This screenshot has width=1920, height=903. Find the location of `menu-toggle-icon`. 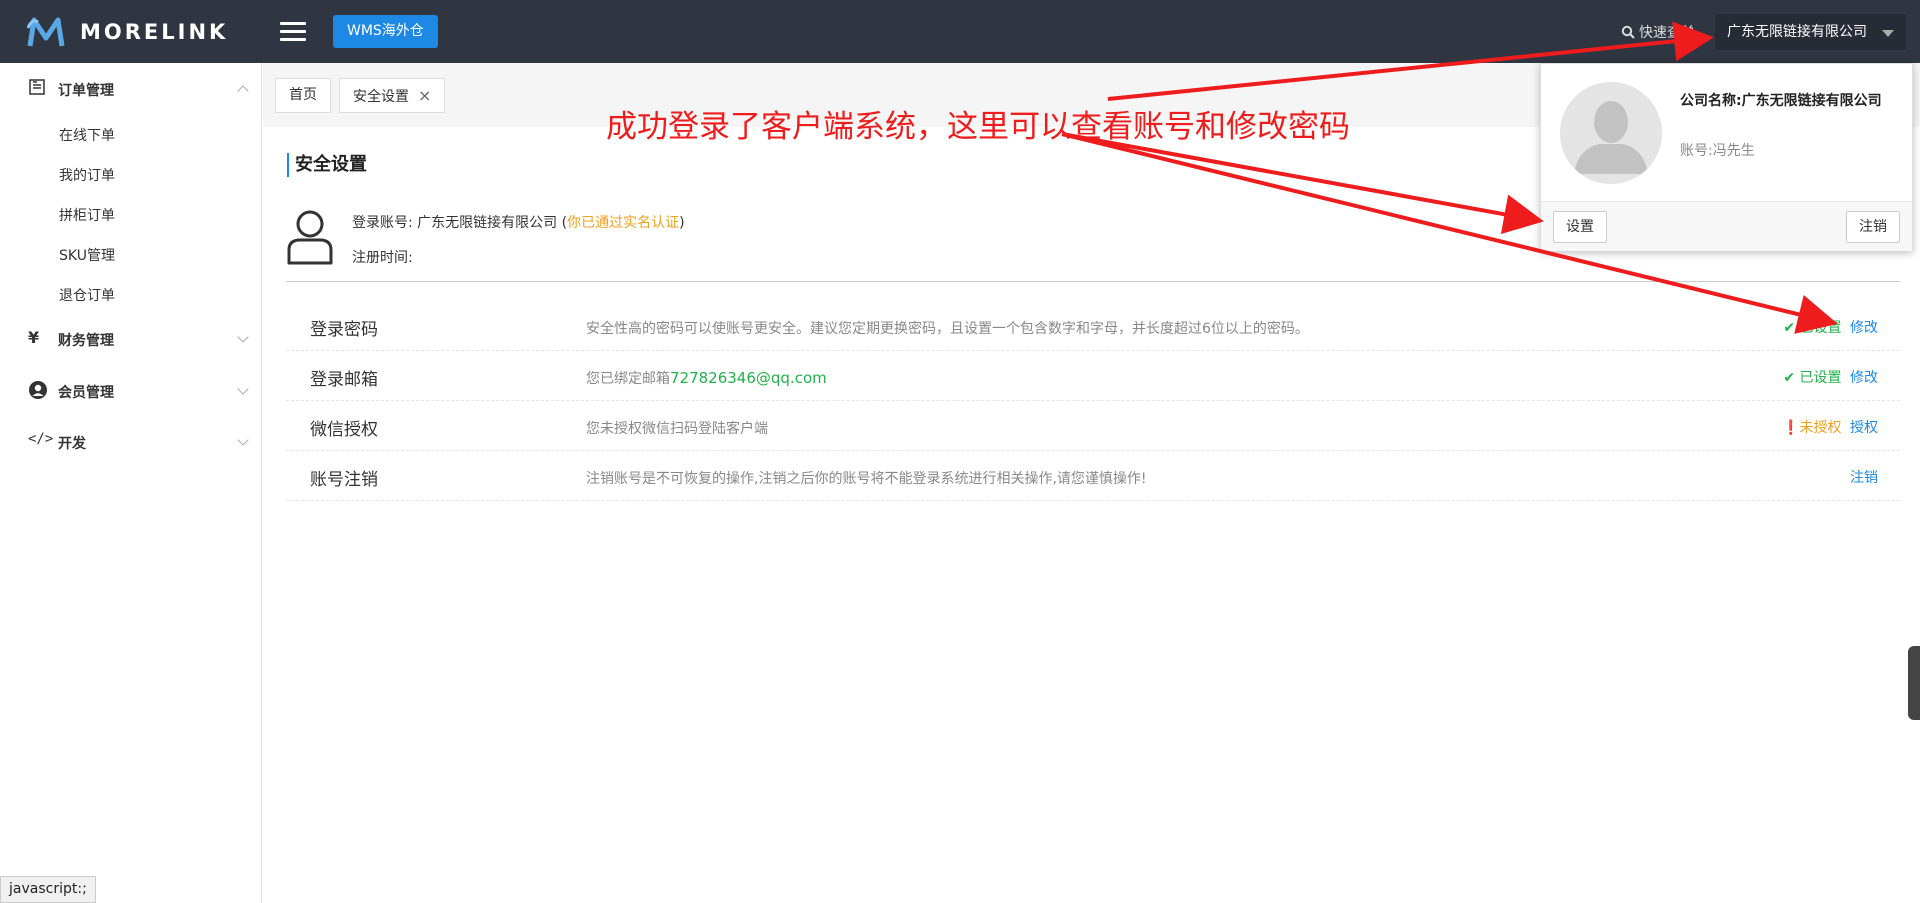

menu-toggle-icon is located at coordinates (293, 32).